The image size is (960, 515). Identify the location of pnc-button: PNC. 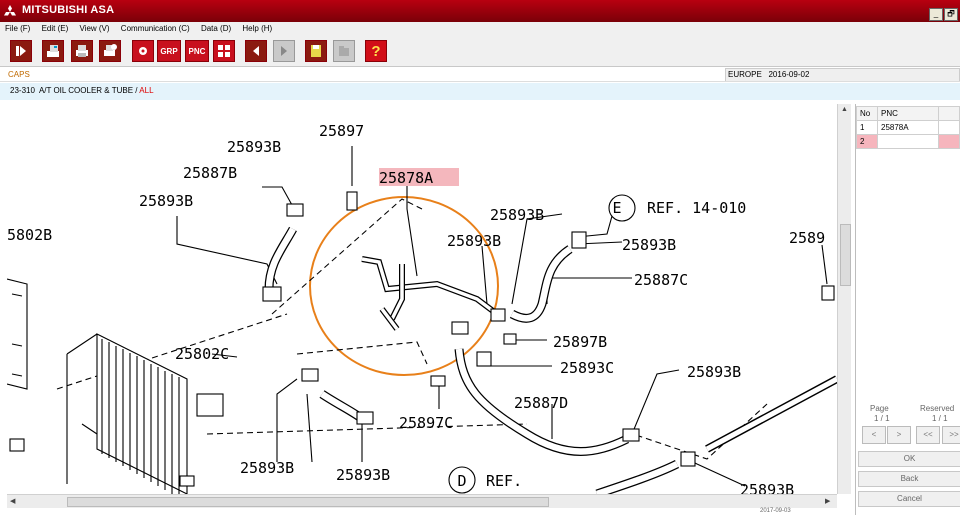
(197, 51).